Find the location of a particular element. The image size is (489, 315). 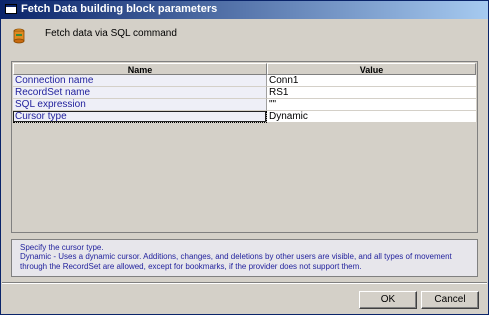

row-value-cursor-type: Dynamic is located at coordinates (371, 117).